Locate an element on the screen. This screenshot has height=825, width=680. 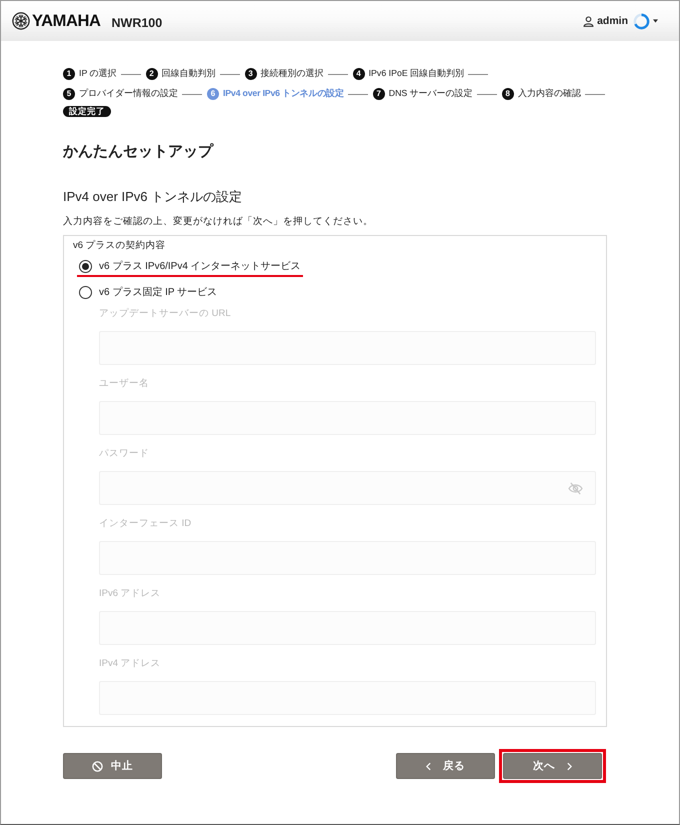
chevron-left-icon is located at coordinates (428, 766).